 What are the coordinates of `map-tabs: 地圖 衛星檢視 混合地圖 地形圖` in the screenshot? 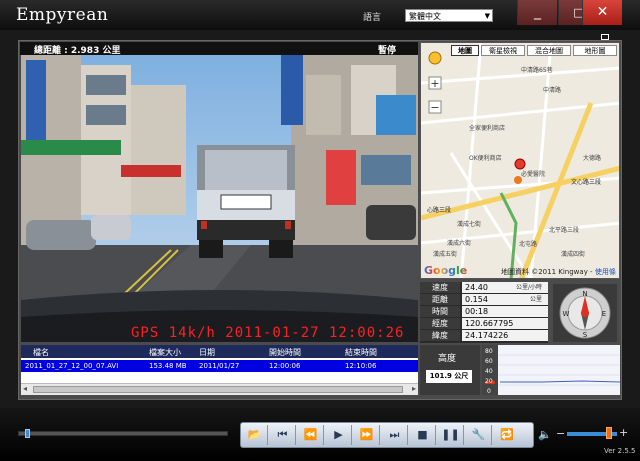 It's located at (535, 50).